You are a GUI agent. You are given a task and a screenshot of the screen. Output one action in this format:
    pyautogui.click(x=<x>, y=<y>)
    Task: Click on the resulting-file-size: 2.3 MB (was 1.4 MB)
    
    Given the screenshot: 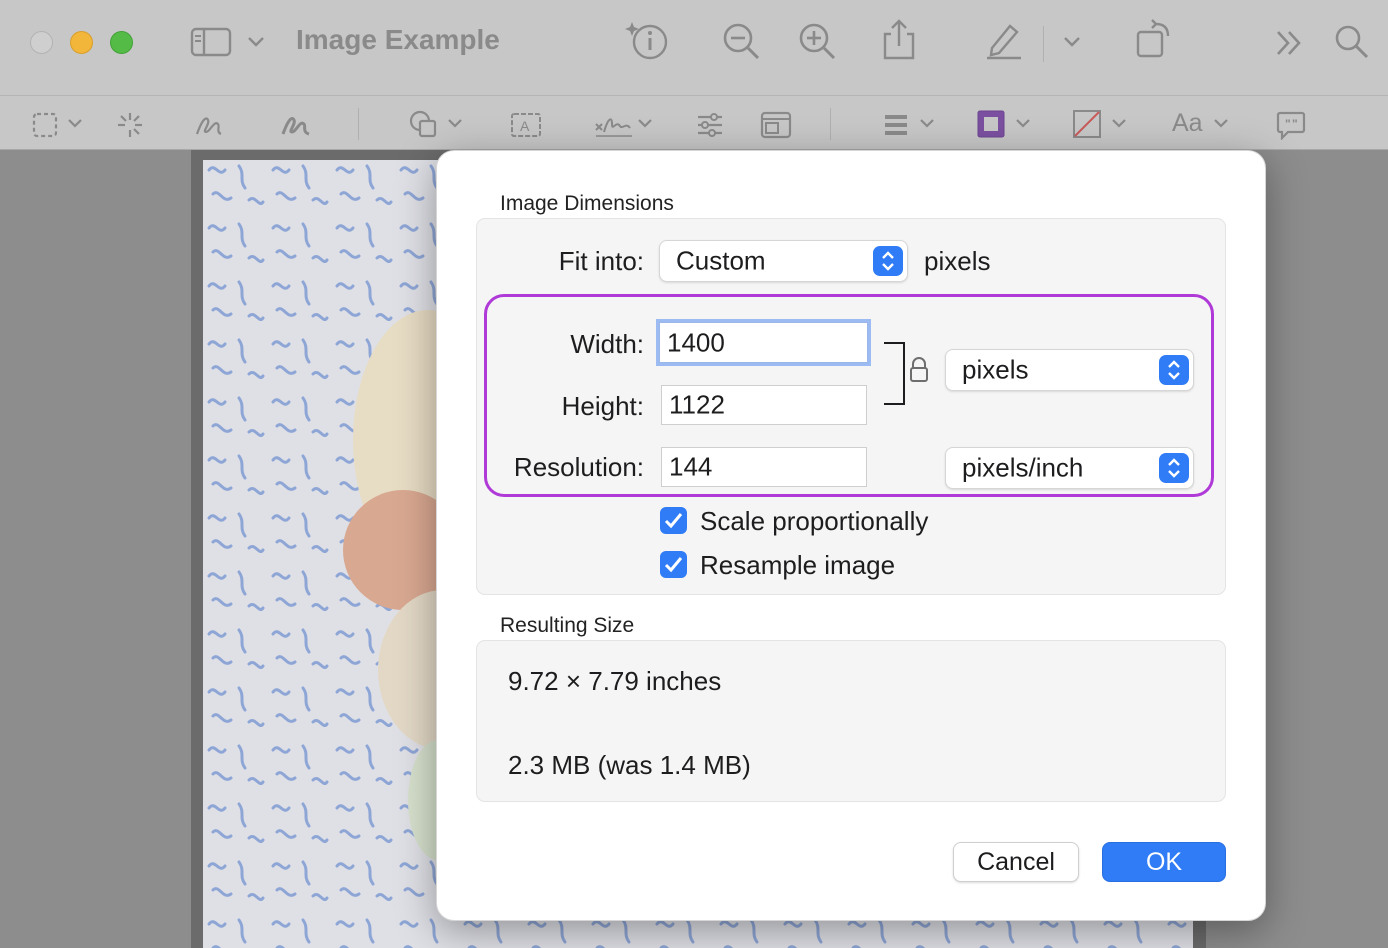 What is the action you would take?
    pyautogui.click(x=629, y=765)
    